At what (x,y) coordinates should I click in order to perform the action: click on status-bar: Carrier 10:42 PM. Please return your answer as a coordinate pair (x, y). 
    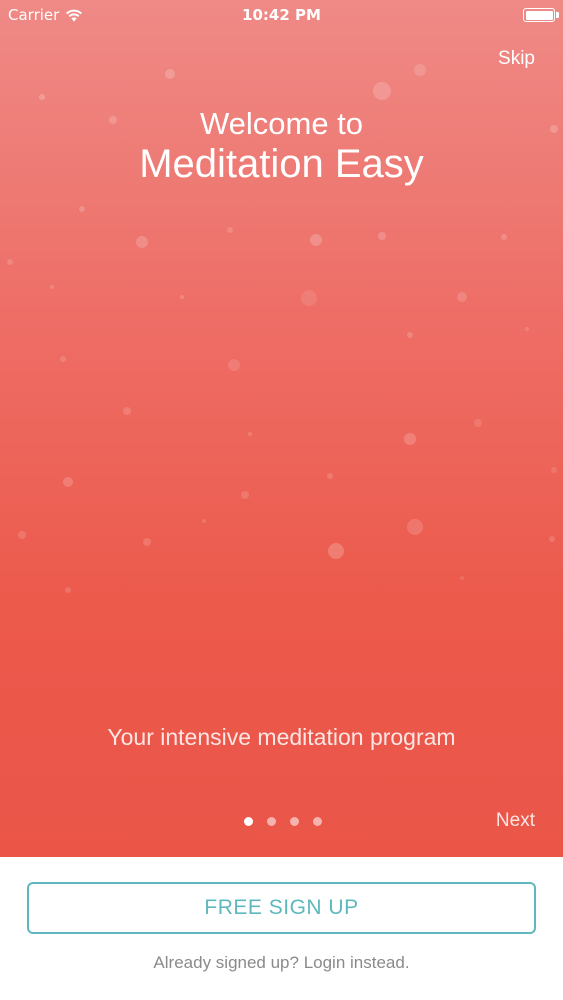
    Looking at the image, I should click on (281, 15).